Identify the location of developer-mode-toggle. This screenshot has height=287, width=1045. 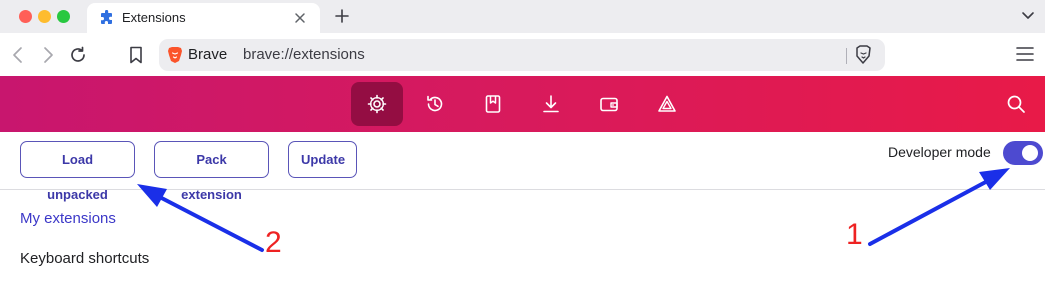
(1023, 153).